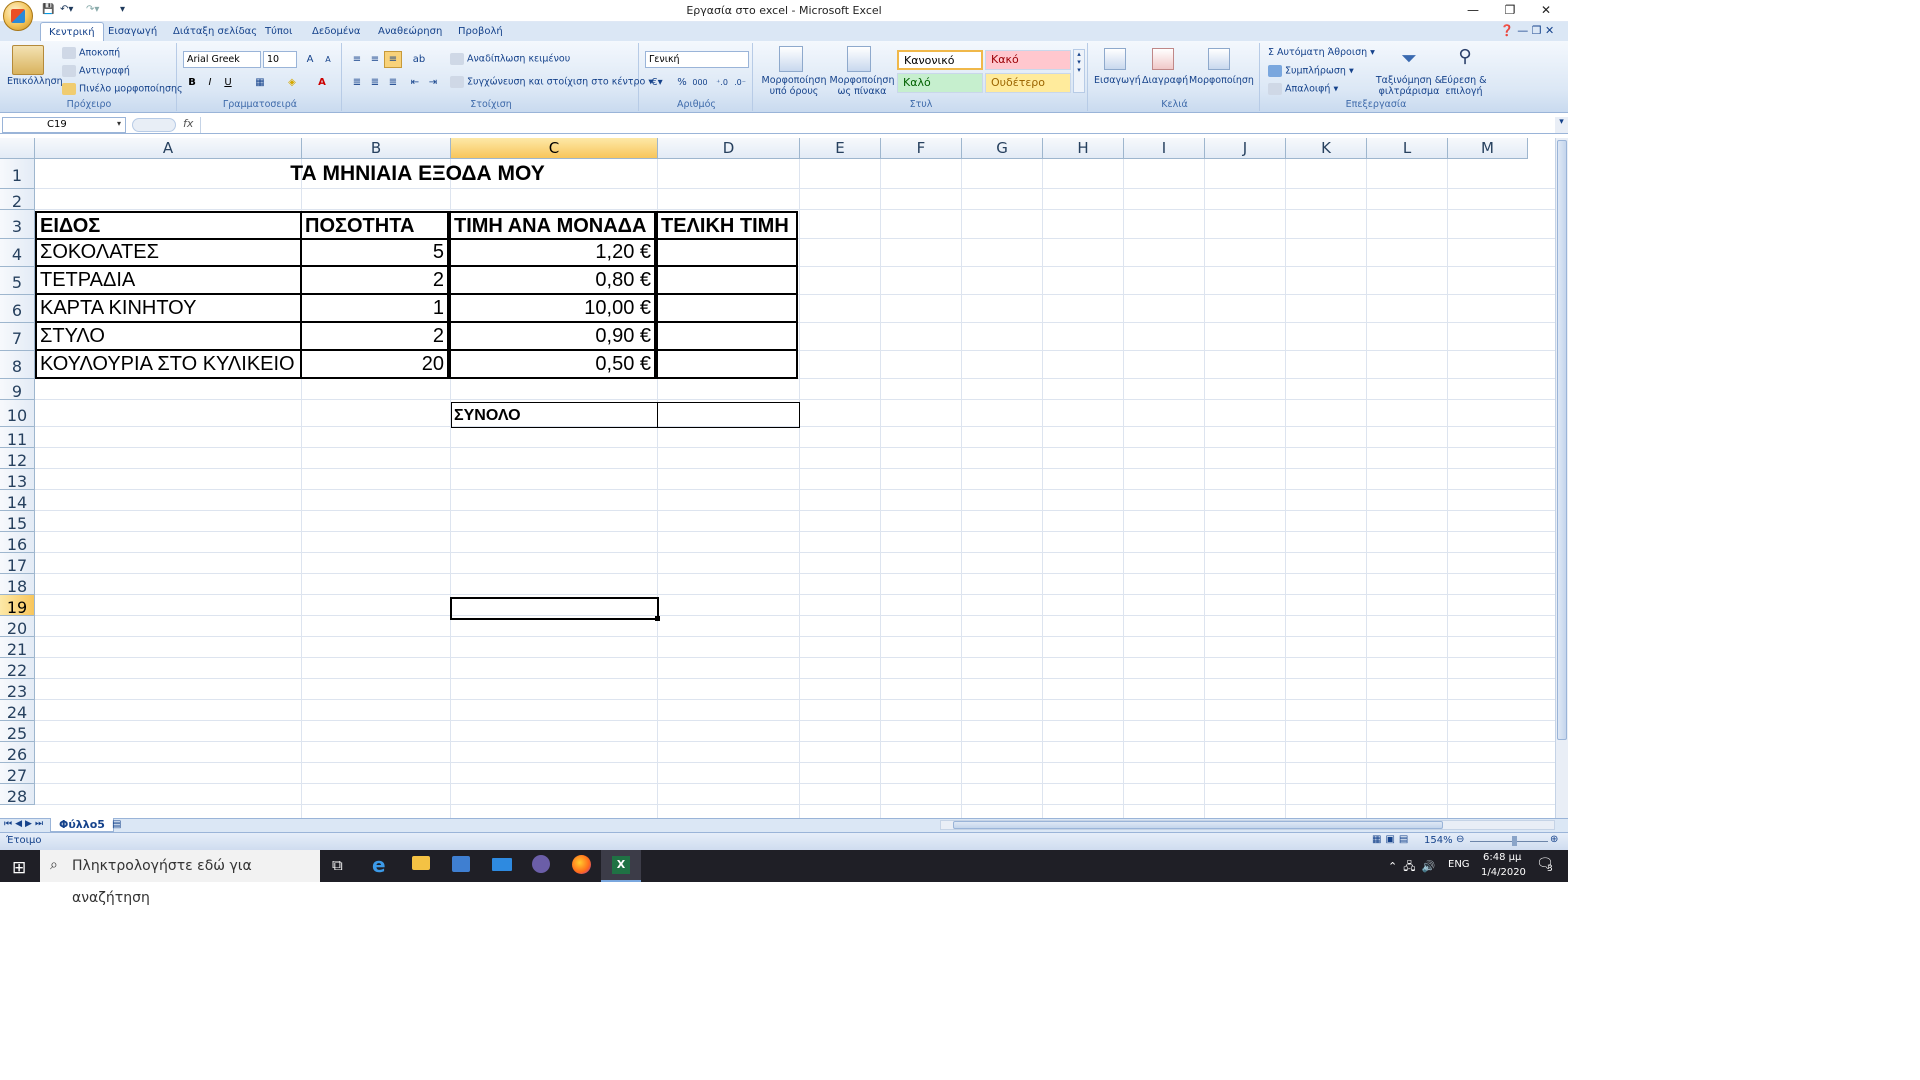  What do you see at coordinates (552, 225) in the screenshot?
I see `header-cell: ΤΙΜΗ ΑΝΑ ΜΟΝΑΔΑ` at bounding box center [552, 225].